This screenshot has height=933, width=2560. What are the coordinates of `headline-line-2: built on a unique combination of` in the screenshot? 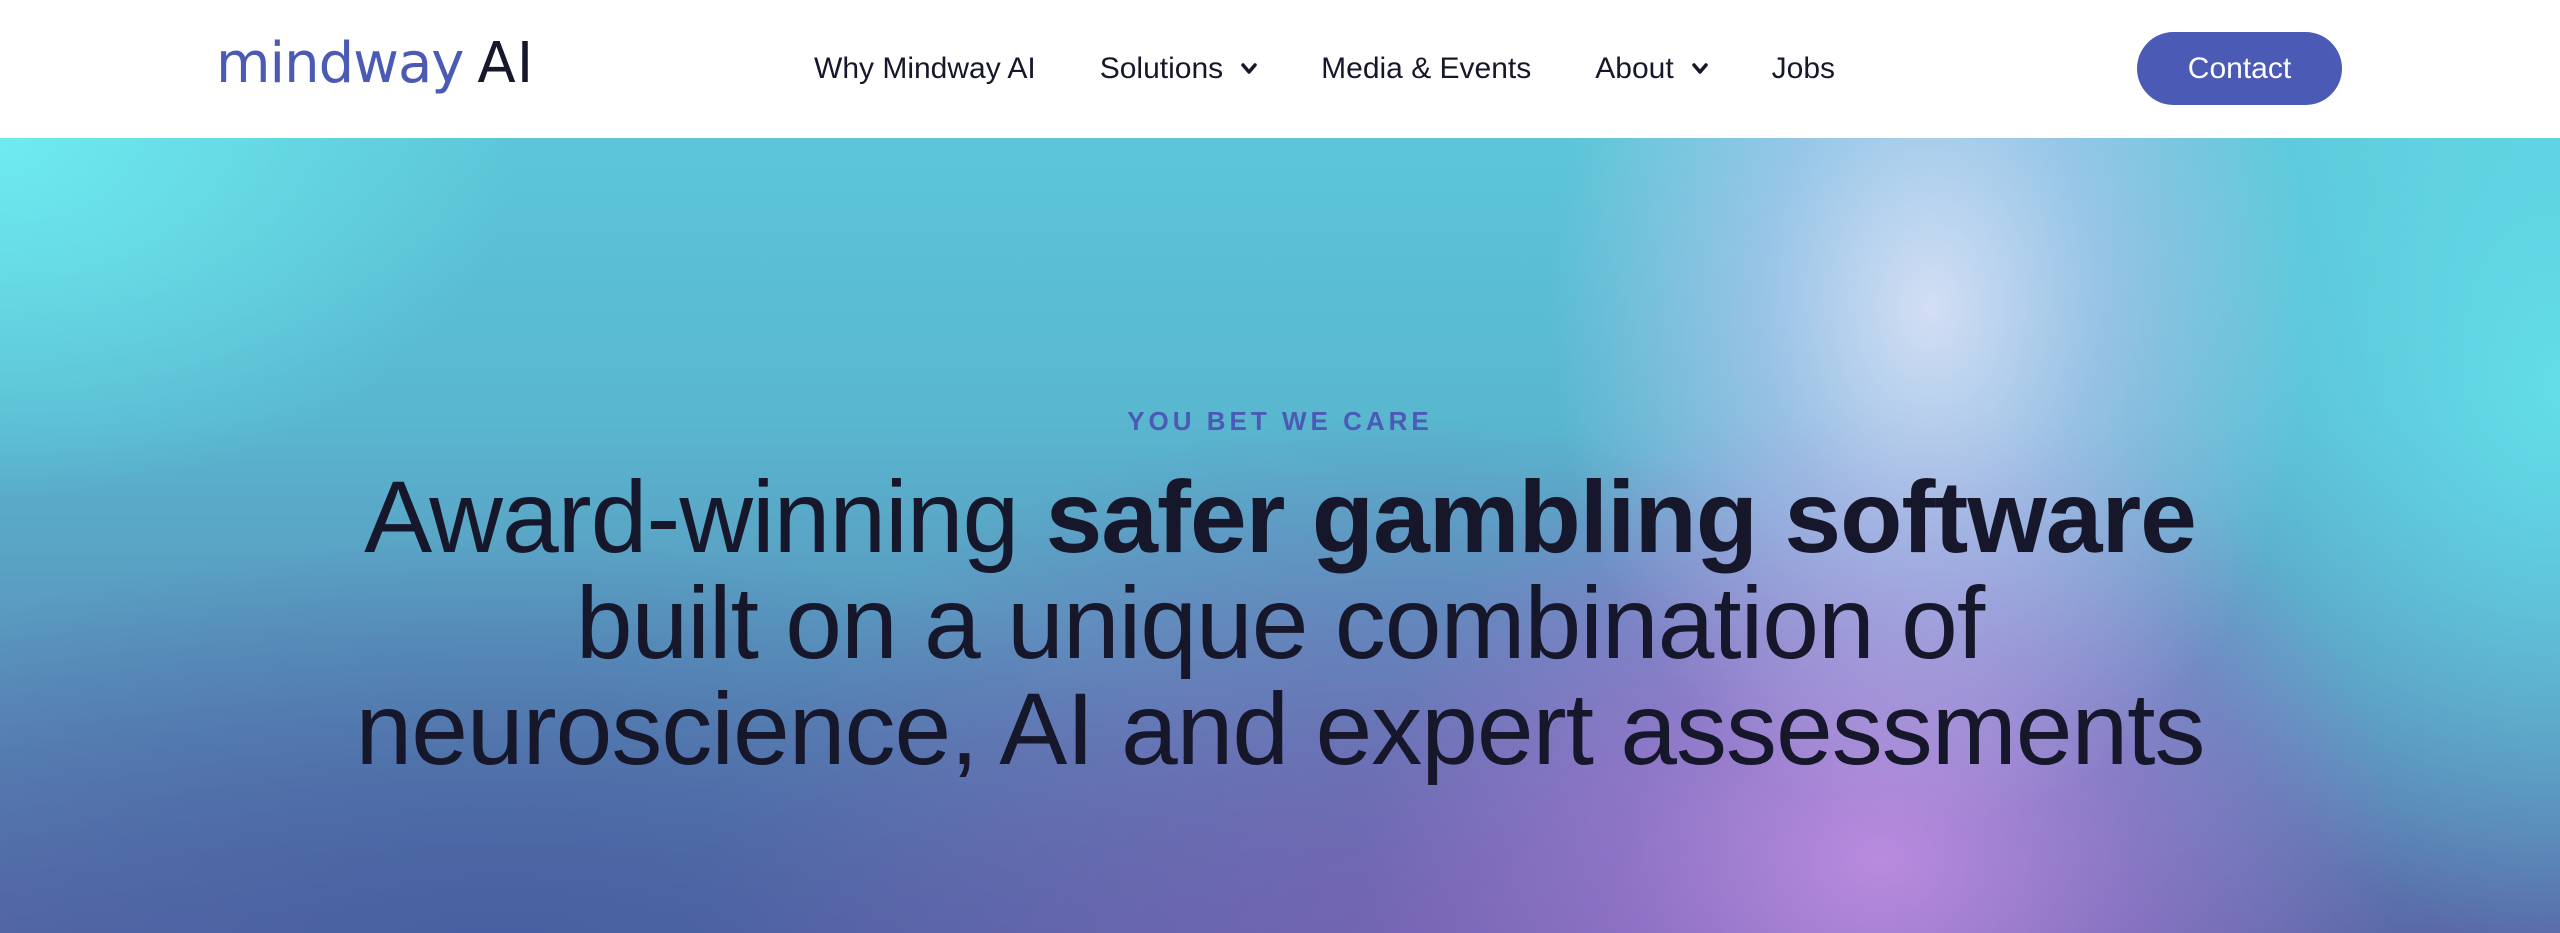 It's located at (1280, 623).